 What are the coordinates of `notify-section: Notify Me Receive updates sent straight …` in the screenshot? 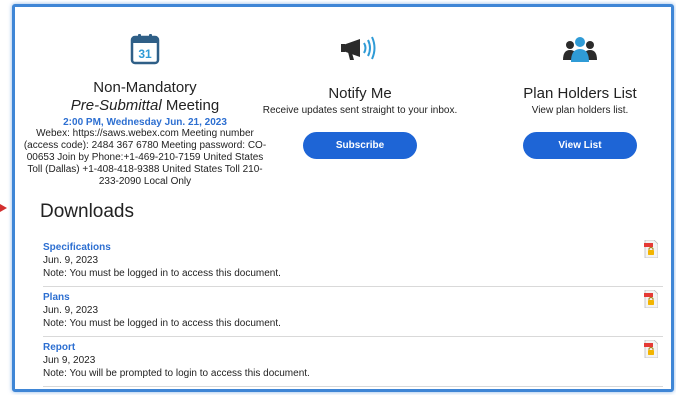 It's located at (360, 95).